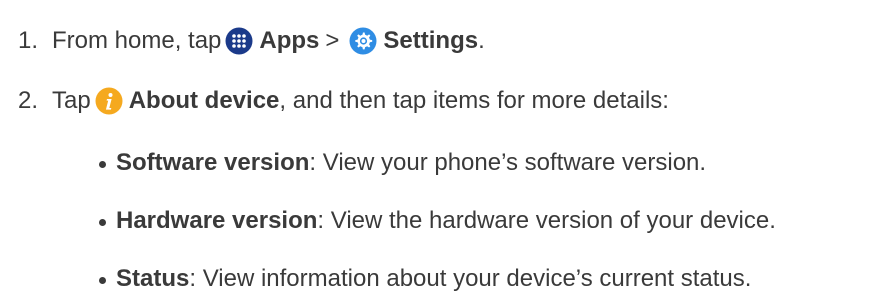 Image resolution: width=889 pixels, height=301 pixels. What do you see at coordinates (481, 40) in the screenshot?
I see `step-text-after: .` at bounding box center [481, 40].